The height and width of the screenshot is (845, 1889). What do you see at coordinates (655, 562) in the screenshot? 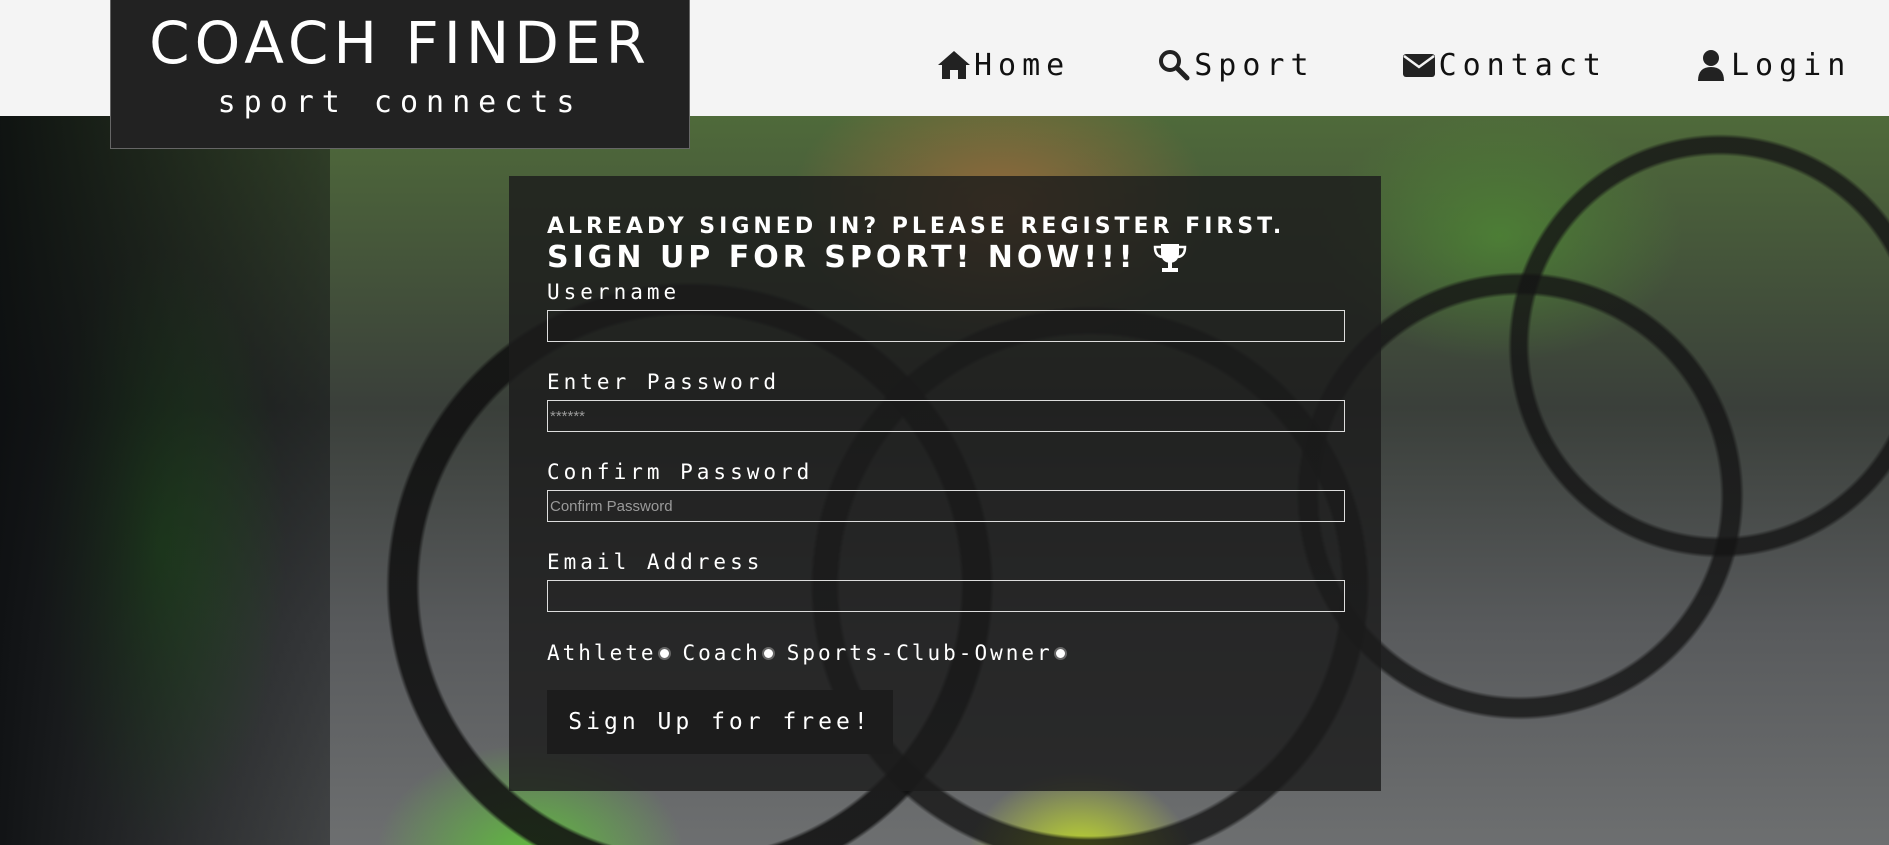
I see `email-label: Email Address` at bounding box center [655, 562].